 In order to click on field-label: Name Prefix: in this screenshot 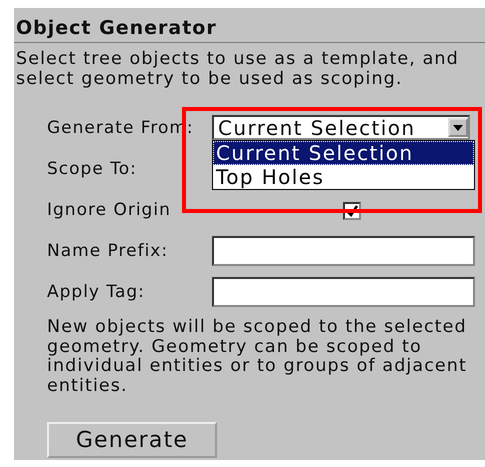, I will do `click(108, 250)`.